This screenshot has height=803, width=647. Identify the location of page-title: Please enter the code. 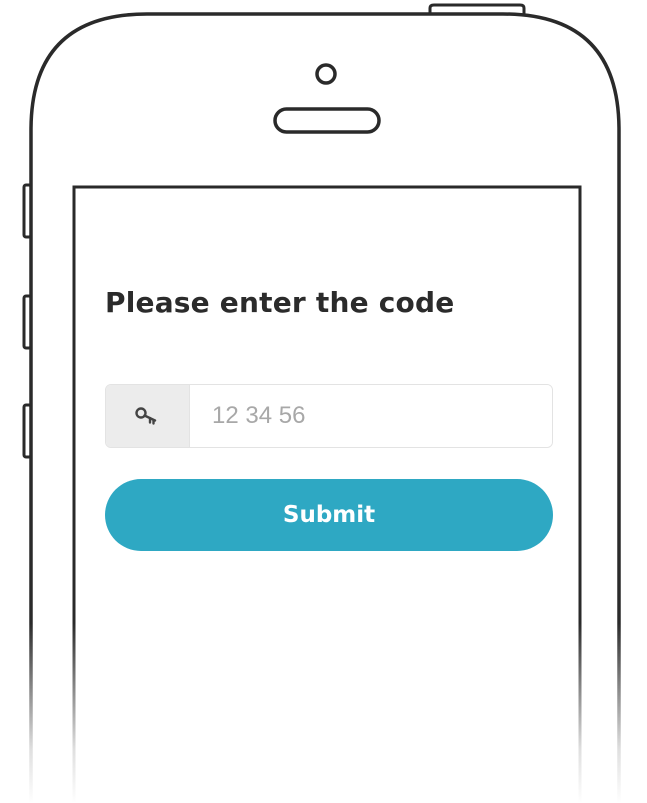
(280, 302).